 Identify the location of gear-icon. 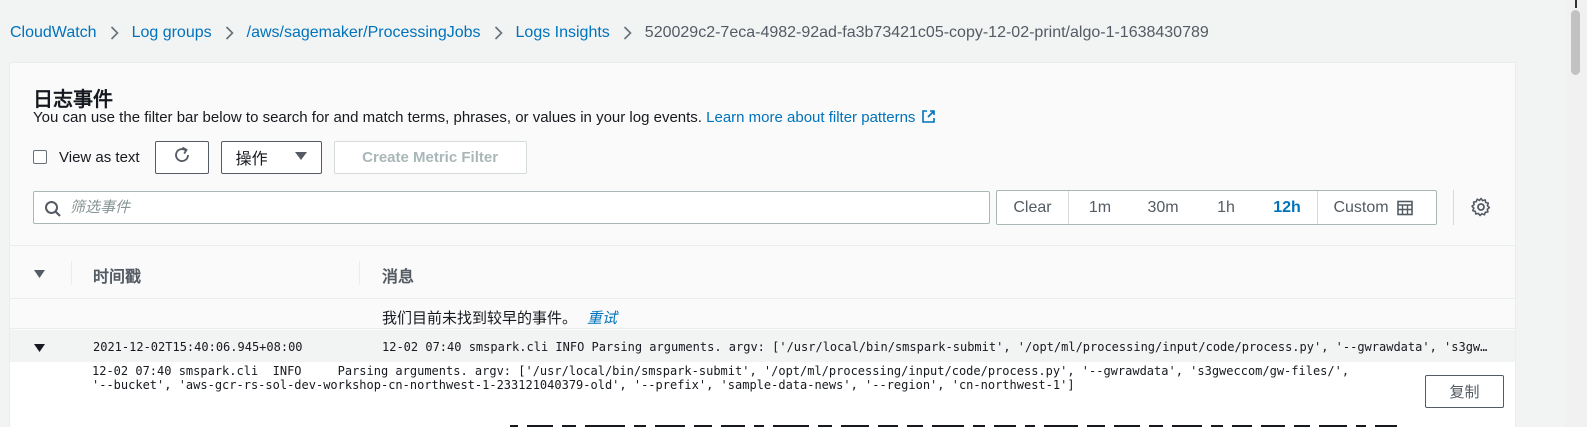
(1481, 209).